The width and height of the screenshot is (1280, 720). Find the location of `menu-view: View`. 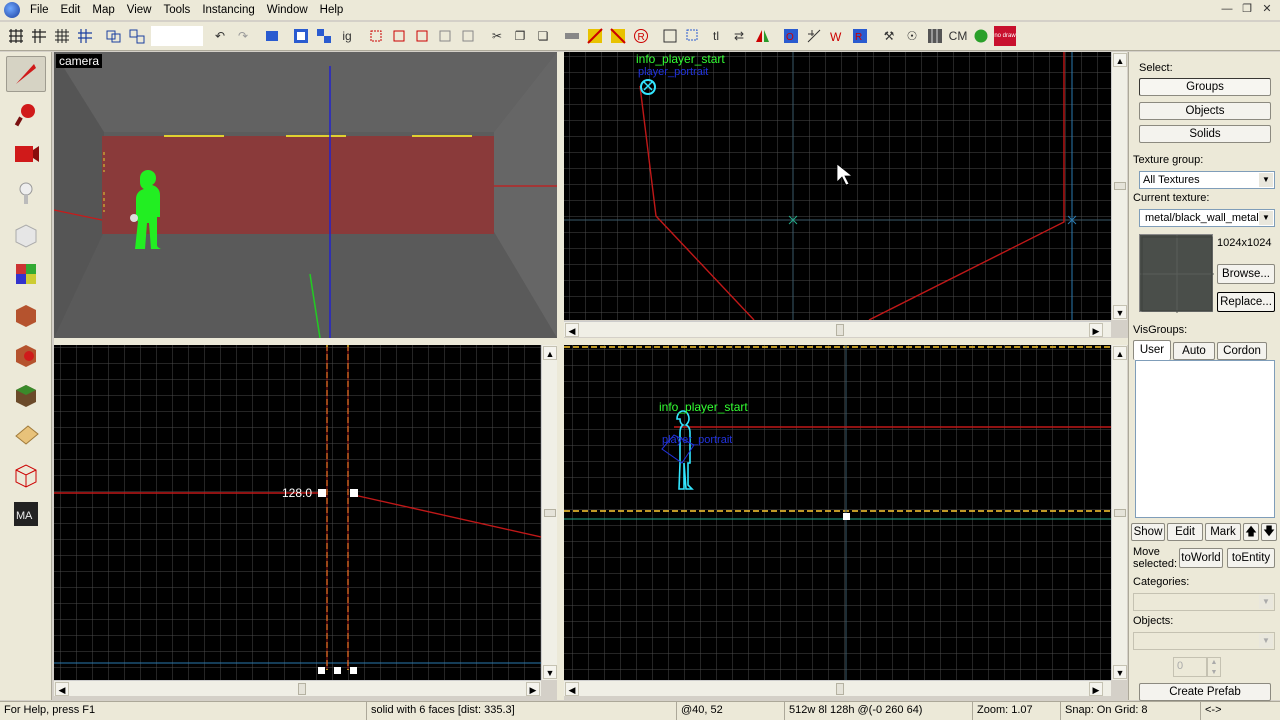

menu-view: View is located at coordinates (139, 10).